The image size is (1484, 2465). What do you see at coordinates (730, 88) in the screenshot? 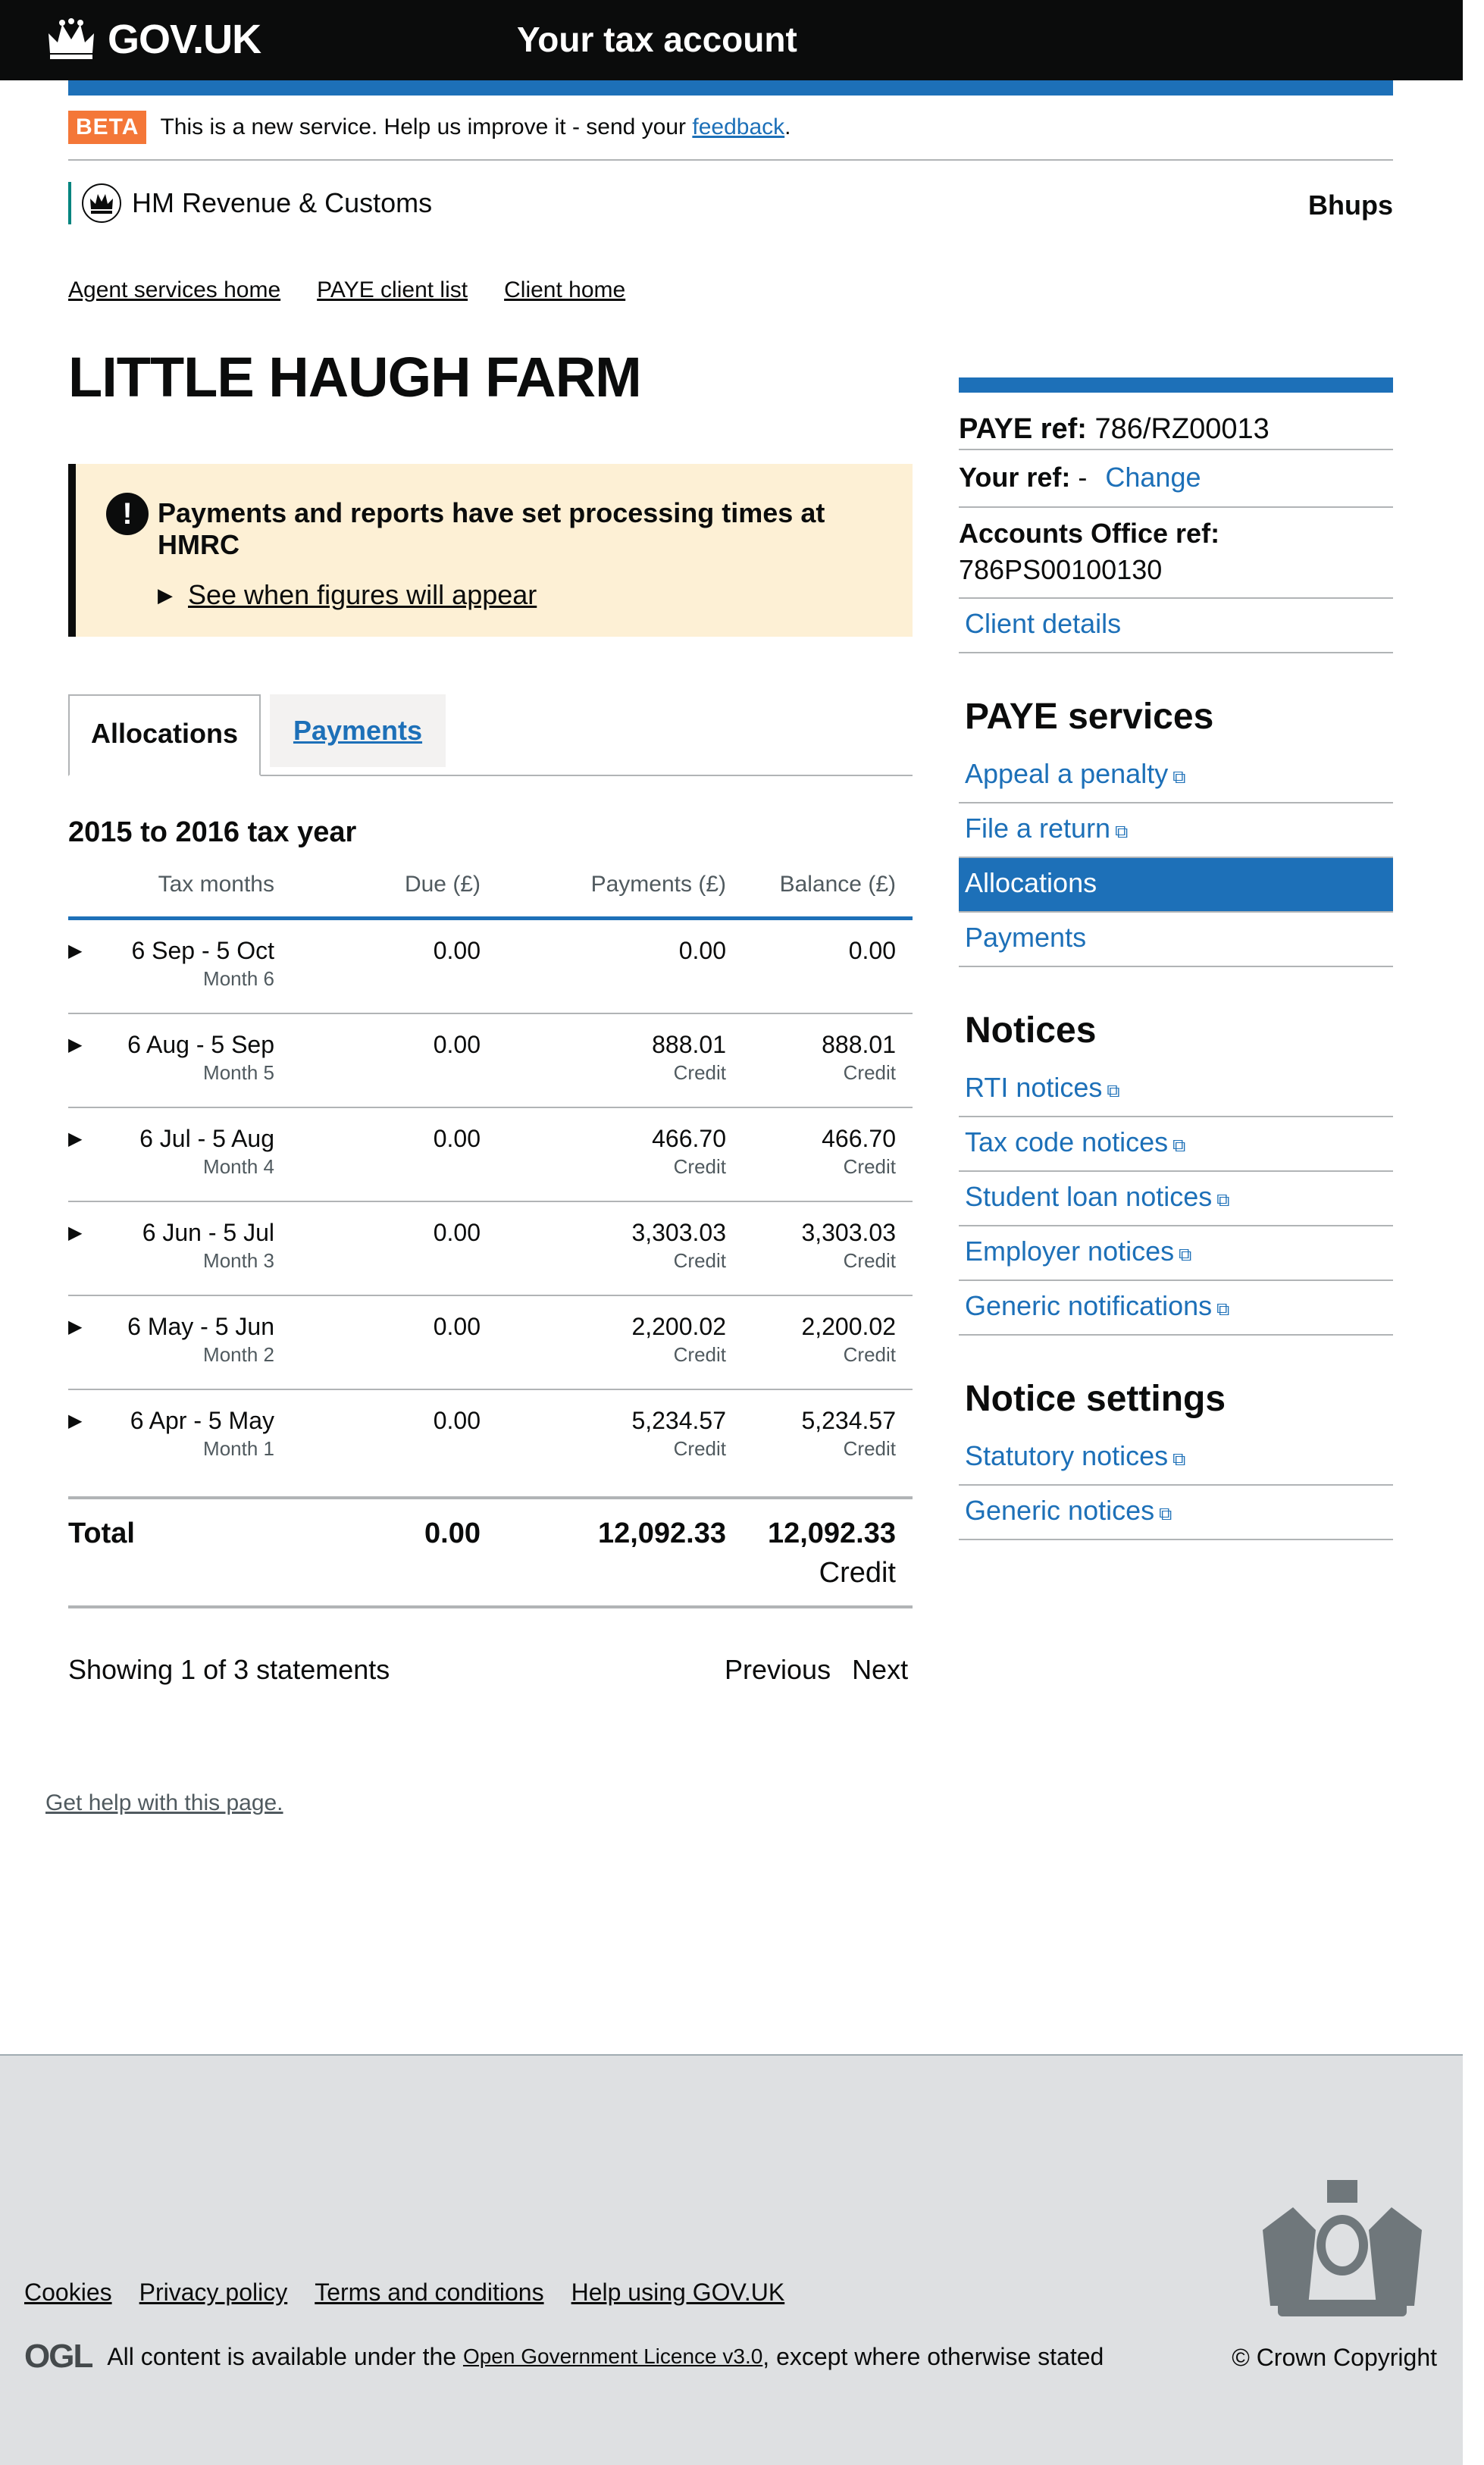
I see `header-accent-bar` at bounding box center [730, 88].